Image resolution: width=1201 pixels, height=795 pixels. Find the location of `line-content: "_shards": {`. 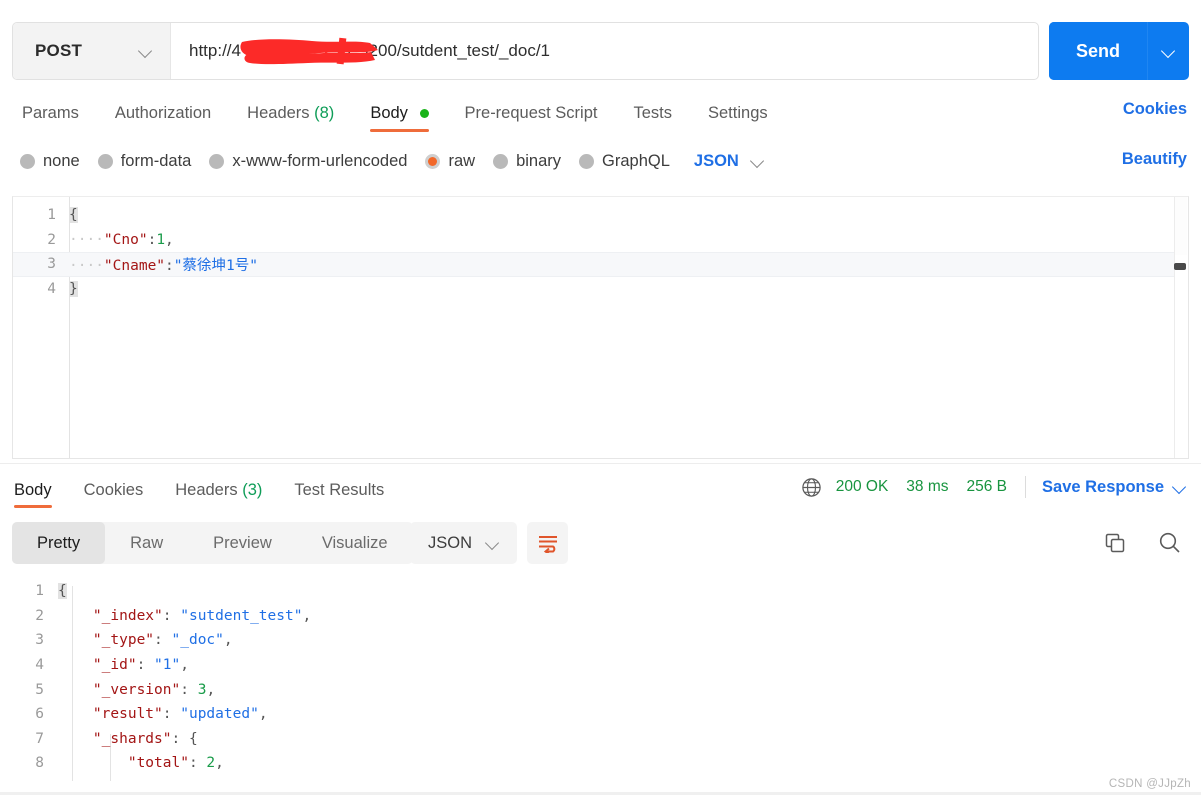

line-content: "_shards": { is located at coordinates (145, 738).